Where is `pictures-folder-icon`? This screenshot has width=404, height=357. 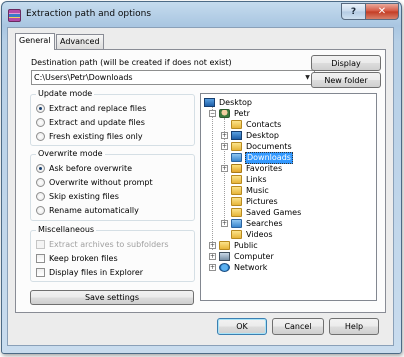 pictures-folder-icon is located at coordinates (236, 201).